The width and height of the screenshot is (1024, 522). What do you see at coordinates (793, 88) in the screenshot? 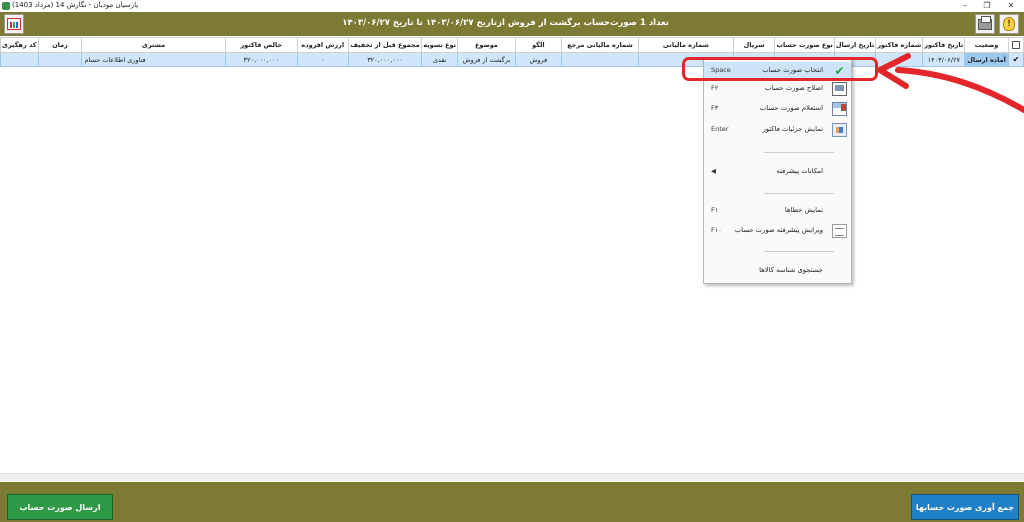
I see `menu-item-label: اصلاح صورت حساب` at bounding box center [793, 88].